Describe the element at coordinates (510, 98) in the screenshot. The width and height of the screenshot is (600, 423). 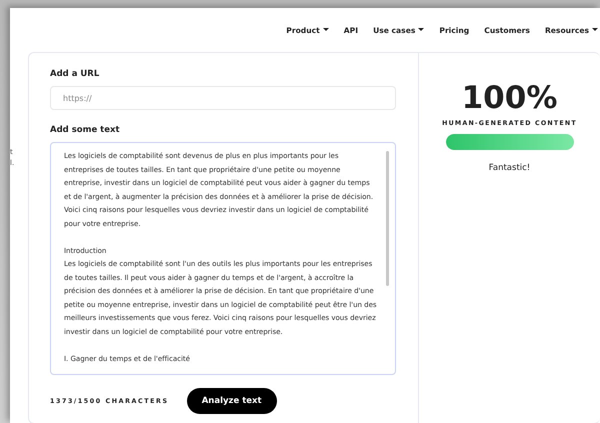
I see `score-value: 100%` at that location.